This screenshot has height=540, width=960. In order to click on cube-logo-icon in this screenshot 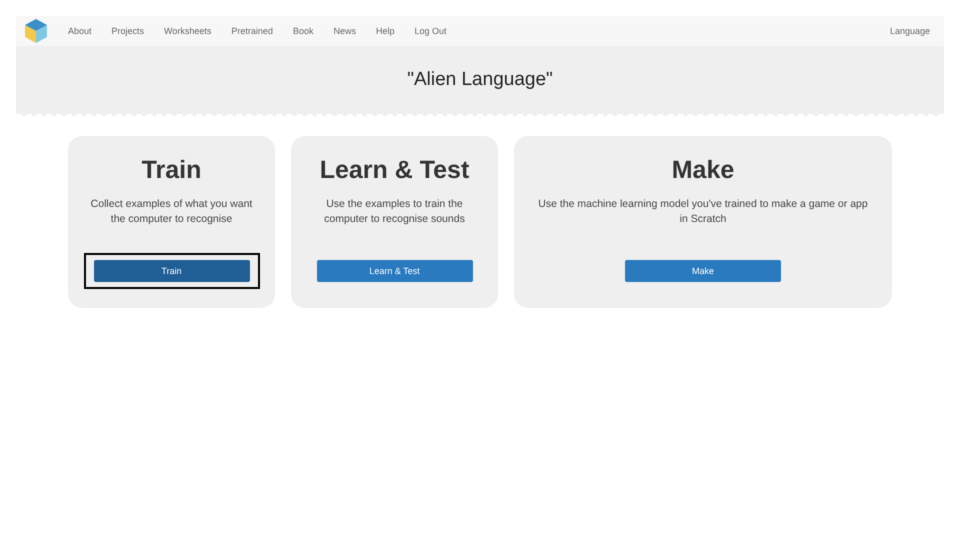, I will do `click(36, 31)`.